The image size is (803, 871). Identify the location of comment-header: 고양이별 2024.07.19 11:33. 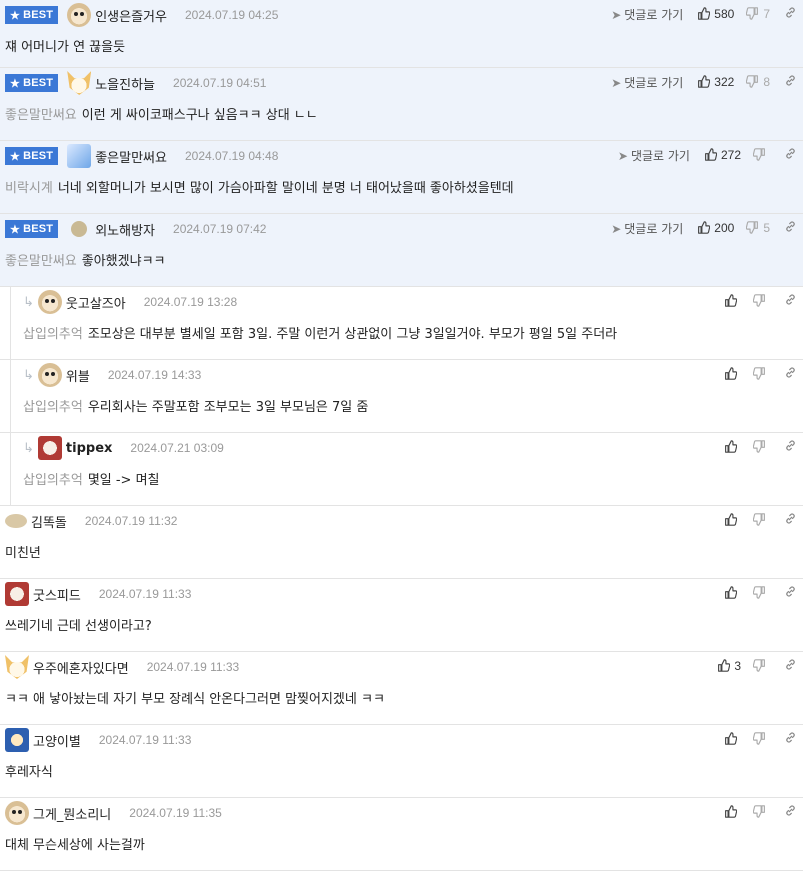
(98, 740).